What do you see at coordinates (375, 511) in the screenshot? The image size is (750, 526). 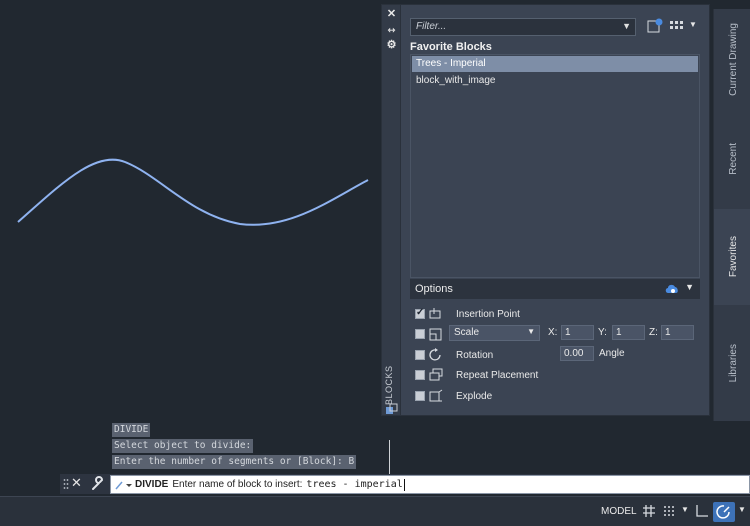 I see `status-bar: MODEL ▼ ▼` at bounding box center [375, 511].